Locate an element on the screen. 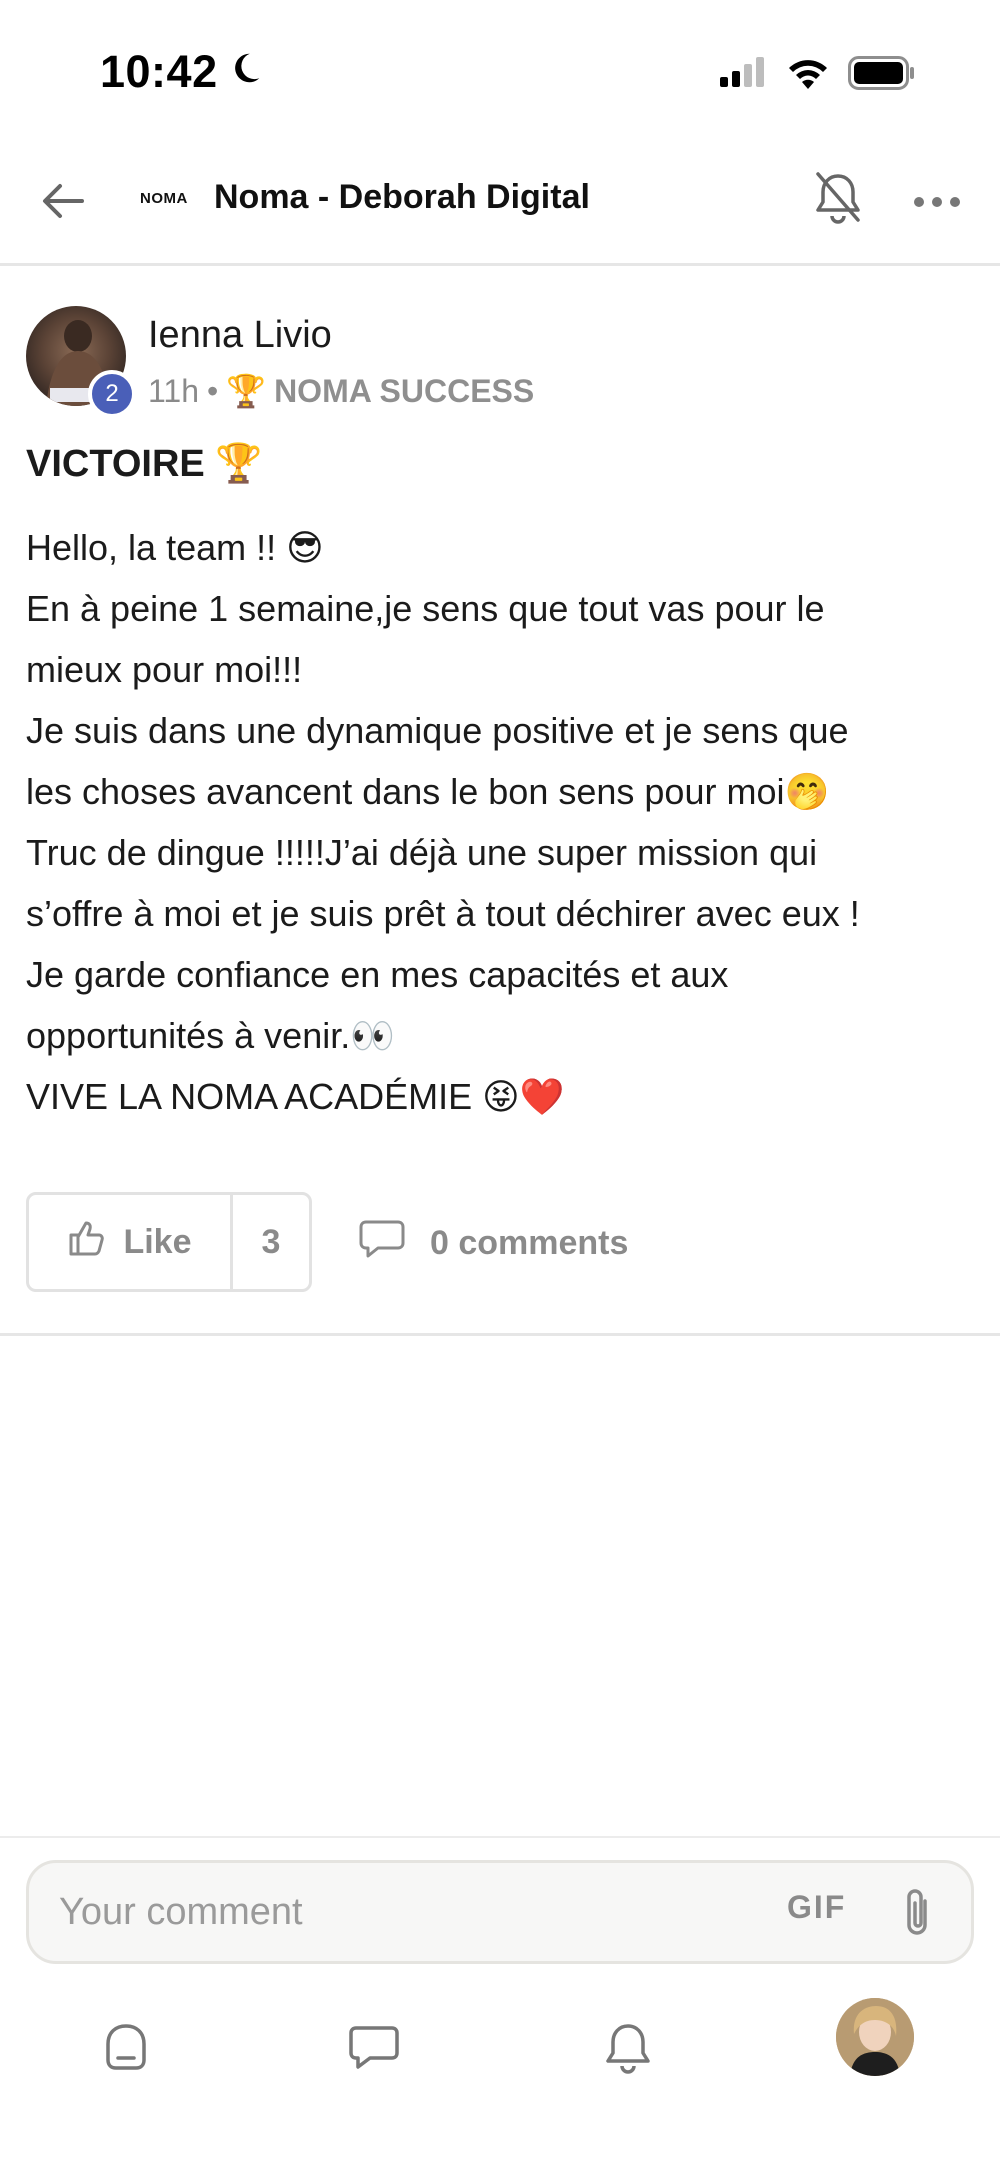 The width and height of the screenshot is (1000, 2168). signal-icon is located at coordinates (743, 73).